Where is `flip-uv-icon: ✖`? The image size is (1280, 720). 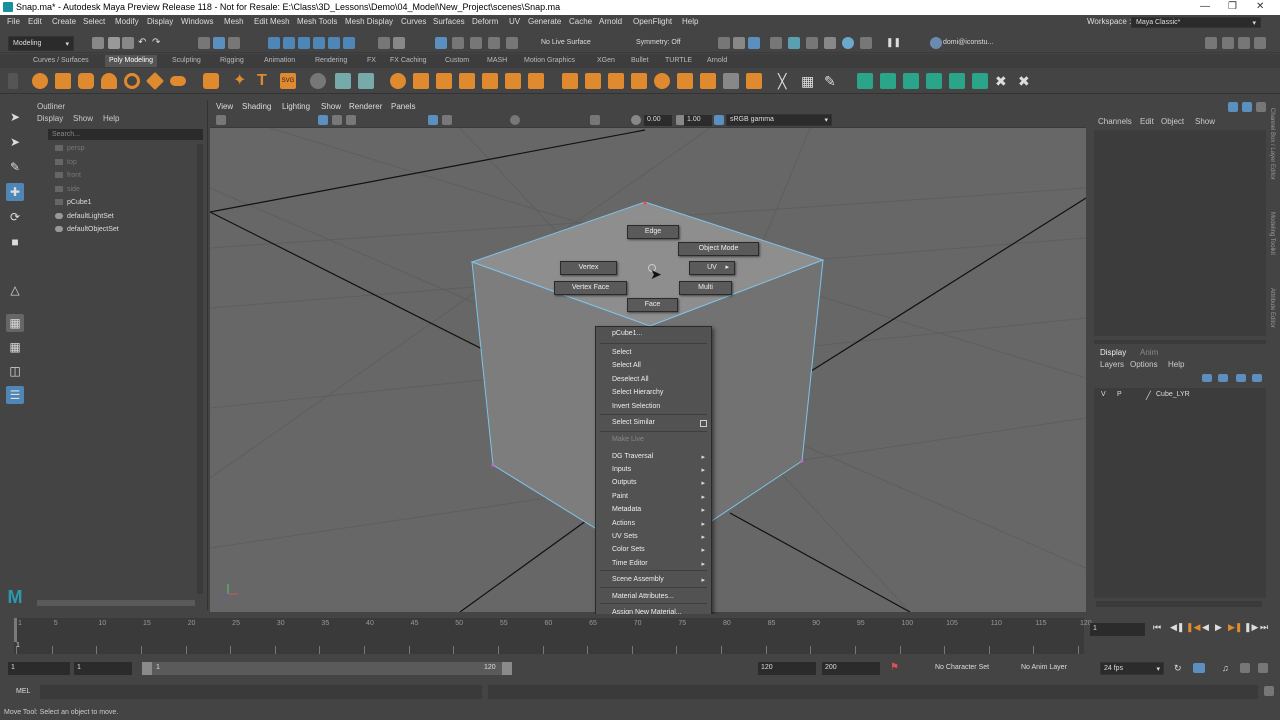 flip-uv-icon: ✖ is located at coordinates (1026, 81).